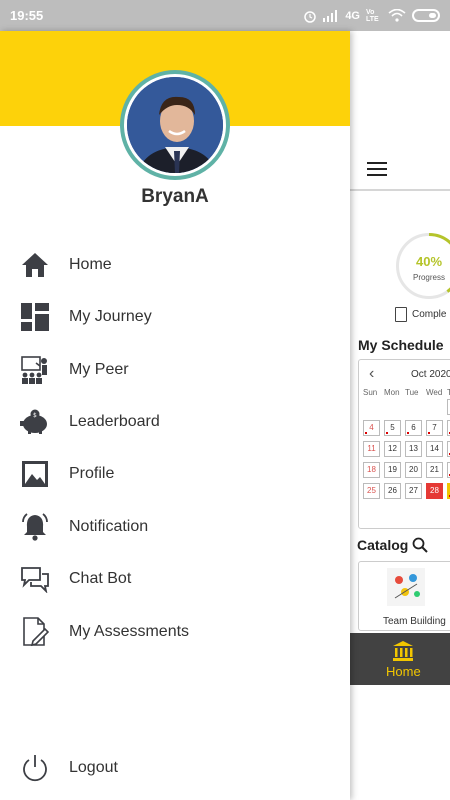  What do you see at coordinates (35, 317) in the screenshot?
I see `dashboard-icon` at bounding box center [35, 317].